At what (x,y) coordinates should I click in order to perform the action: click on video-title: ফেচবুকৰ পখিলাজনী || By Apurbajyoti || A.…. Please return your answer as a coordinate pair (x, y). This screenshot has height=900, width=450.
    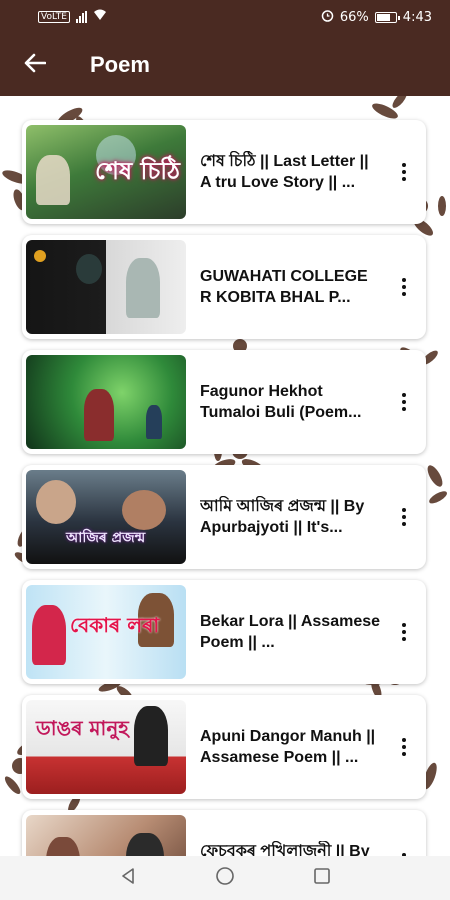
    Looking at the image, I should click on (293, 848).